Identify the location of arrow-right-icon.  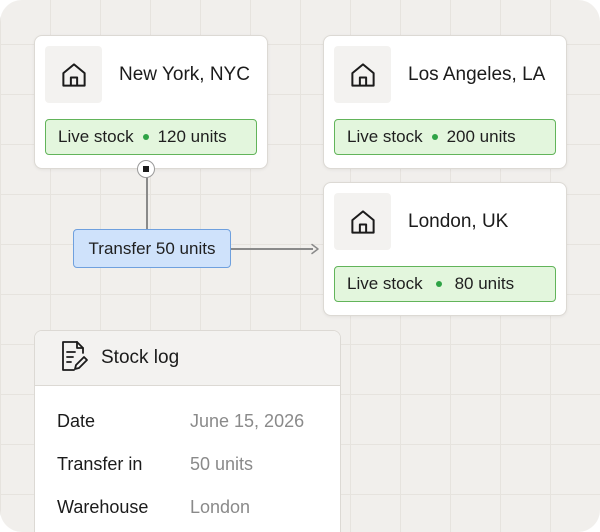
(315, 249).